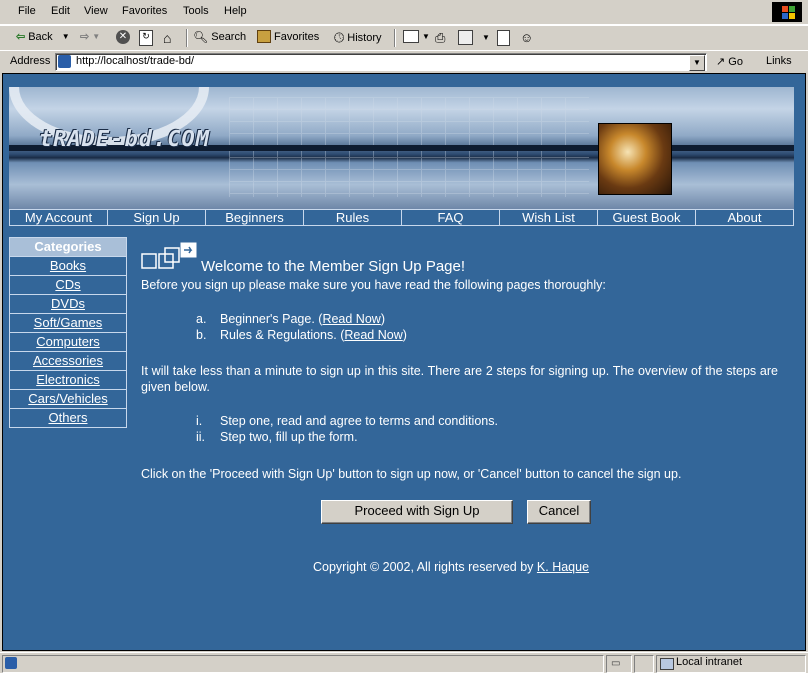 The width and height of the screenshot is (808, 673). I want to click on copyright-text: Copyright © 2002, All rights reserved by, so click(425, 567).